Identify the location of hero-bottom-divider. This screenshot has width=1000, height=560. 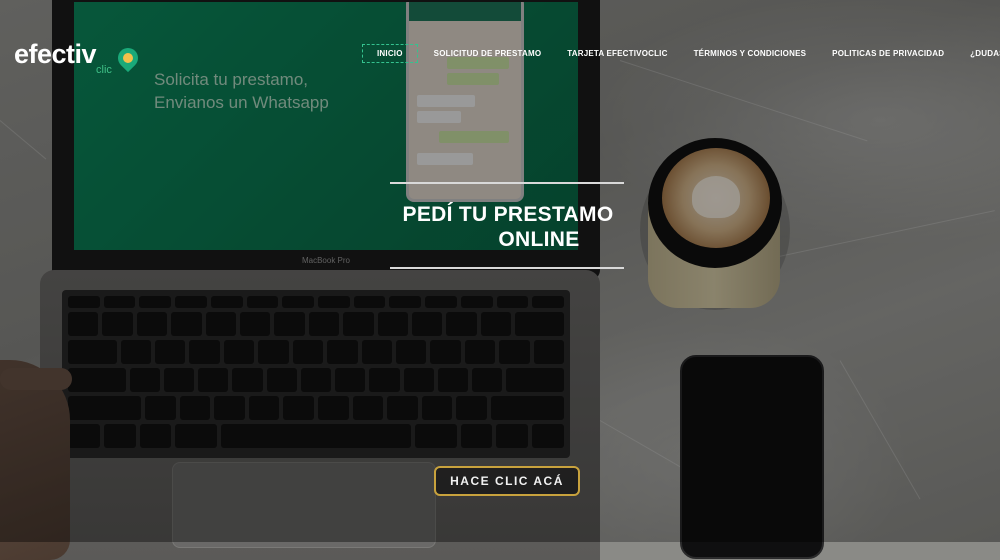
(507, 268).